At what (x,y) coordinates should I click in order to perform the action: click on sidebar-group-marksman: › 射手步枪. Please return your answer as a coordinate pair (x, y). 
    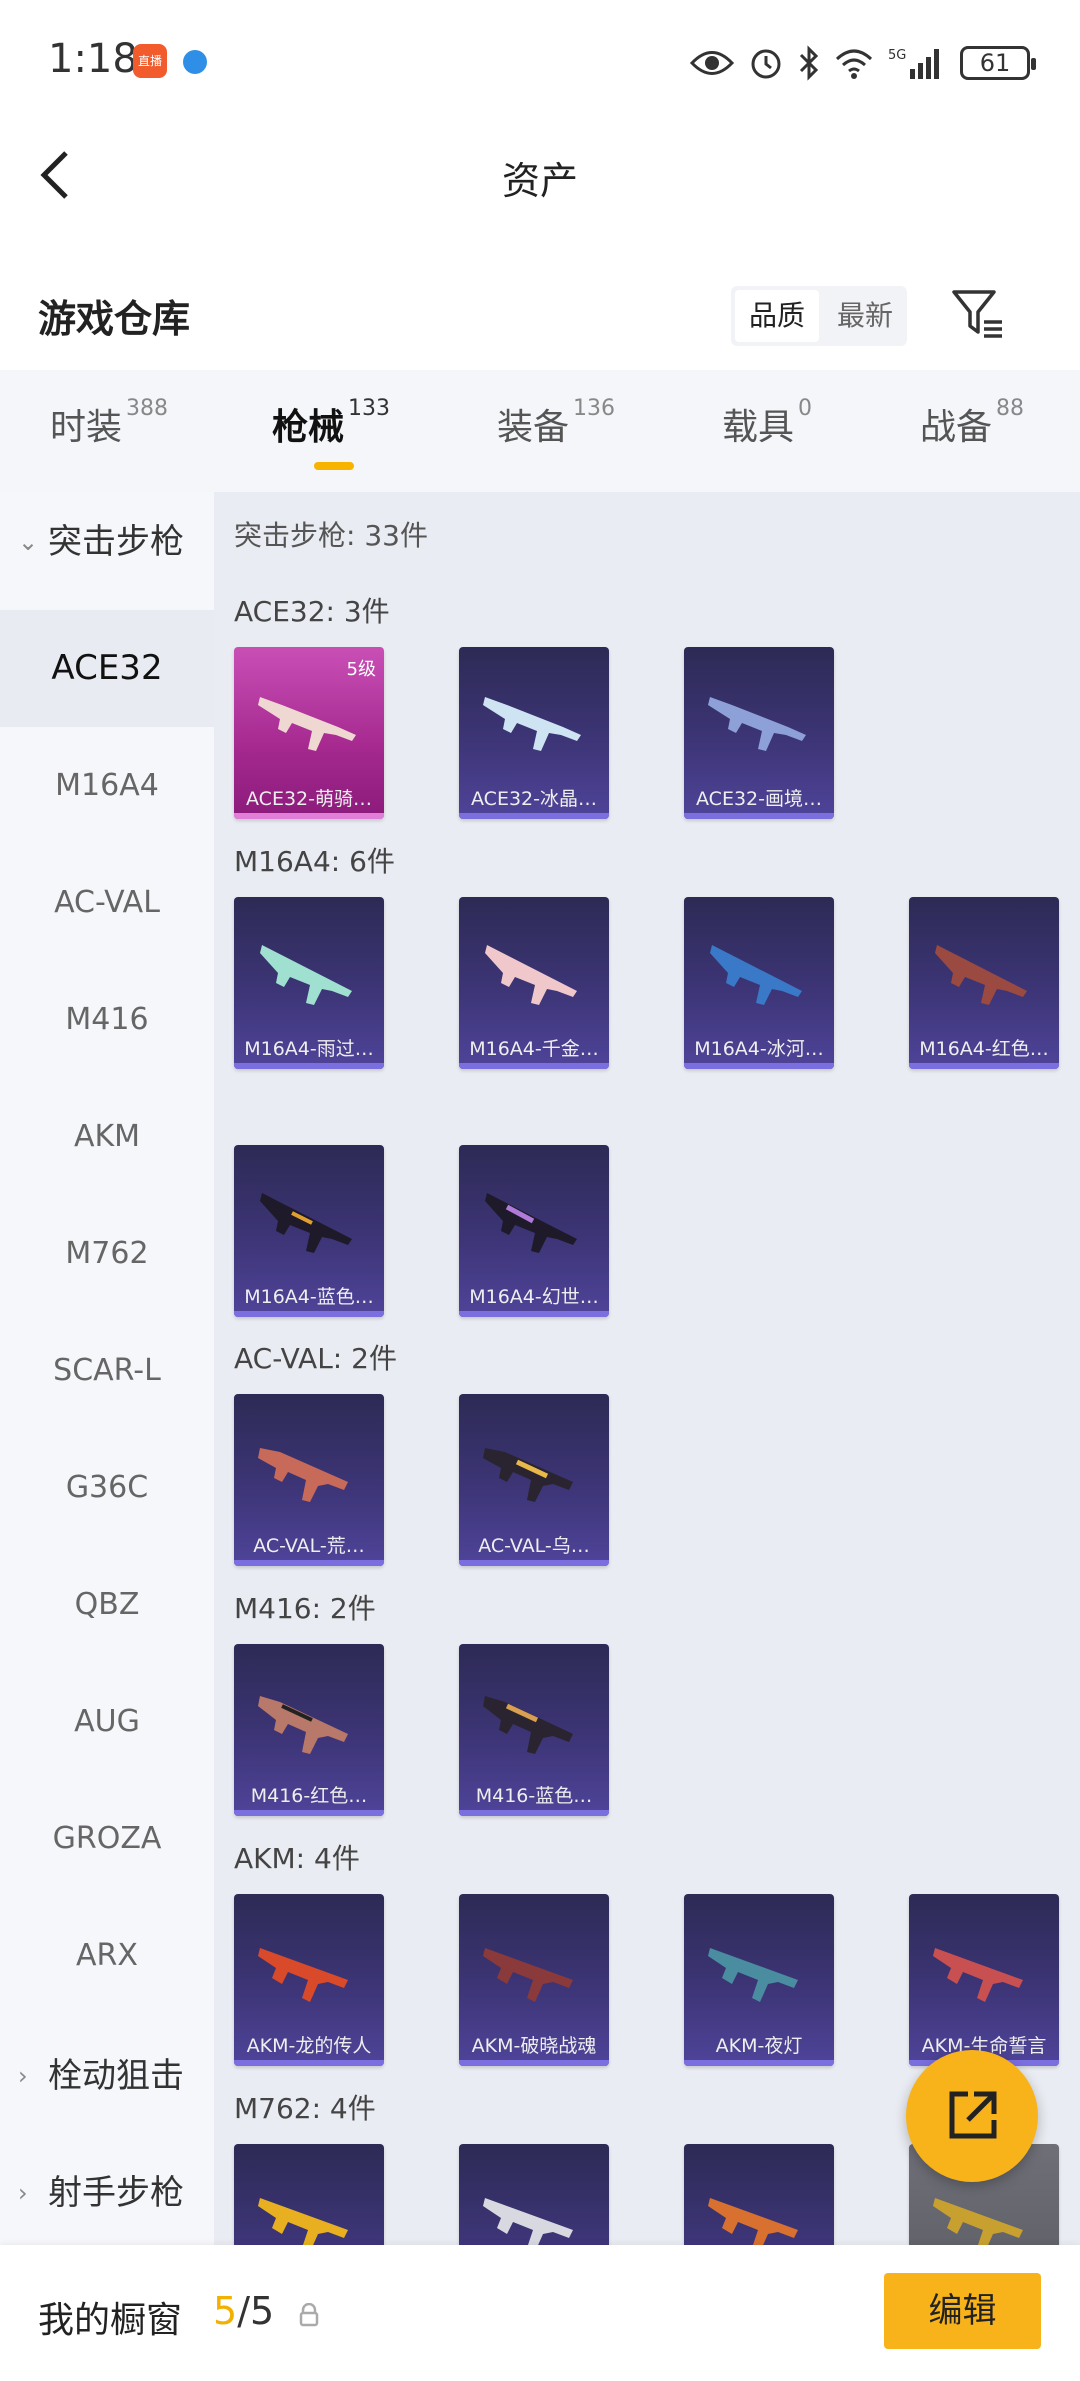
    Looking at the image, I should click on (107, 2193).